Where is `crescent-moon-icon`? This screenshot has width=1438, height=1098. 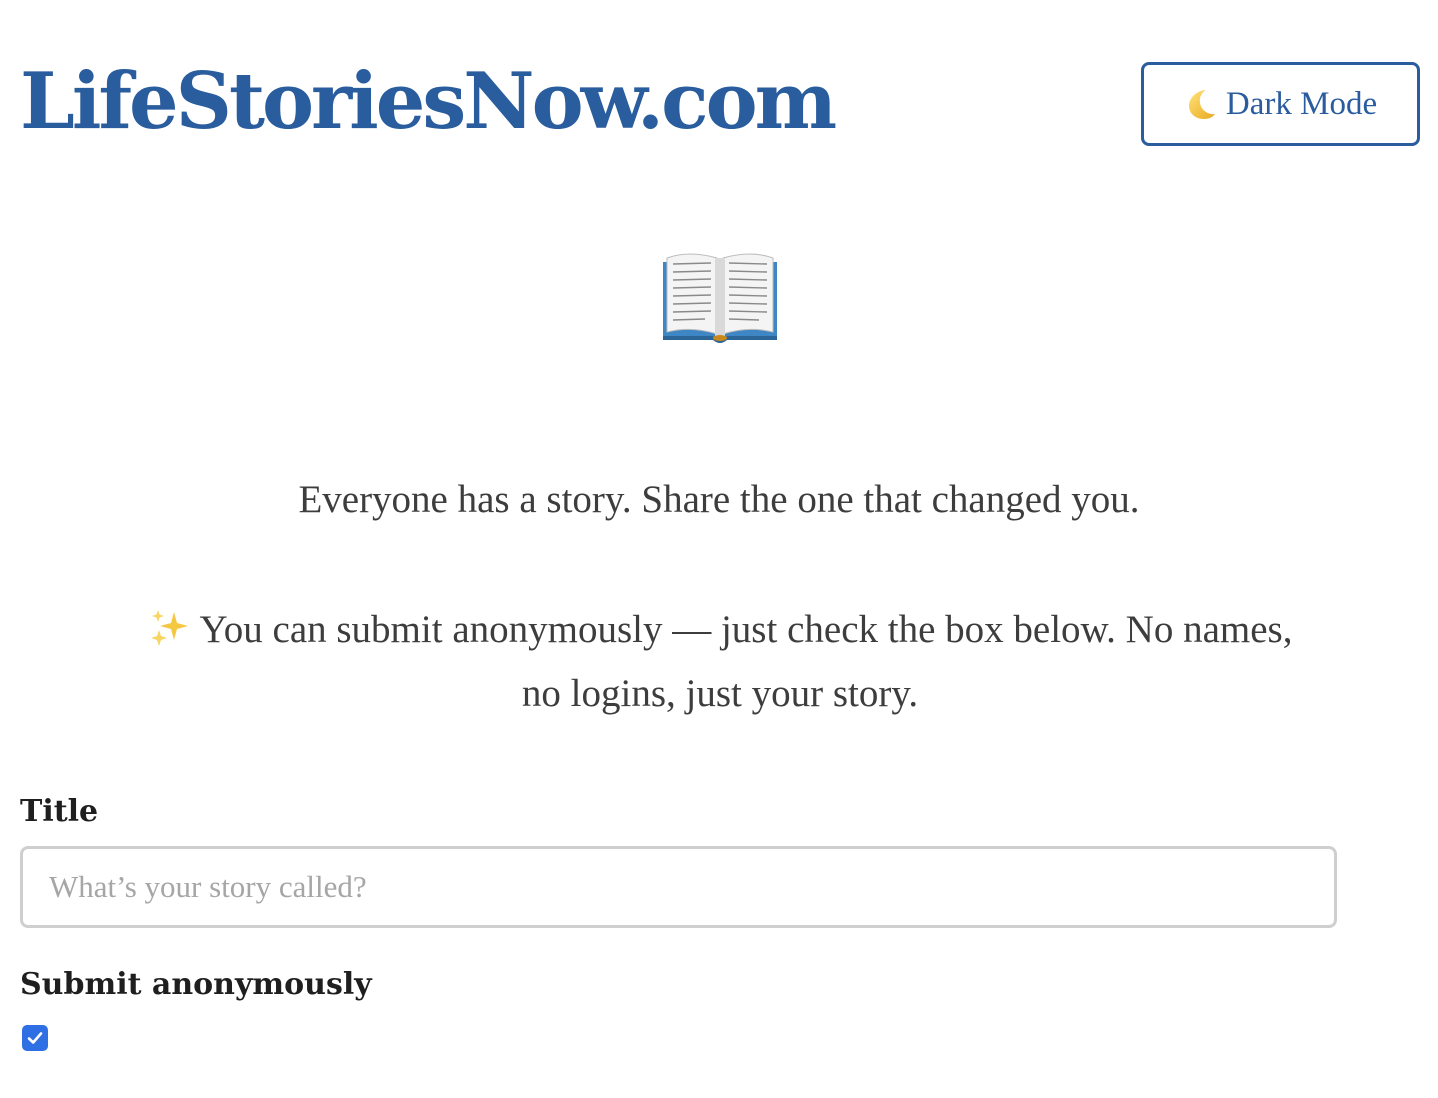 crescent-moon-icon is located at coordinates (1201, 104).